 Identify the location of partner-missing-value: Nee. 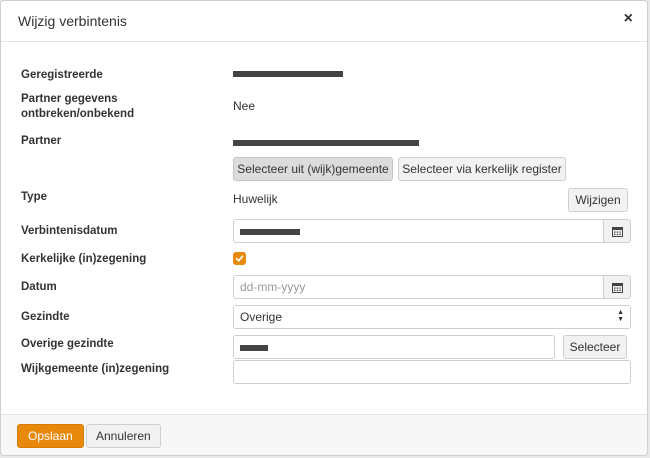
(244, 106).